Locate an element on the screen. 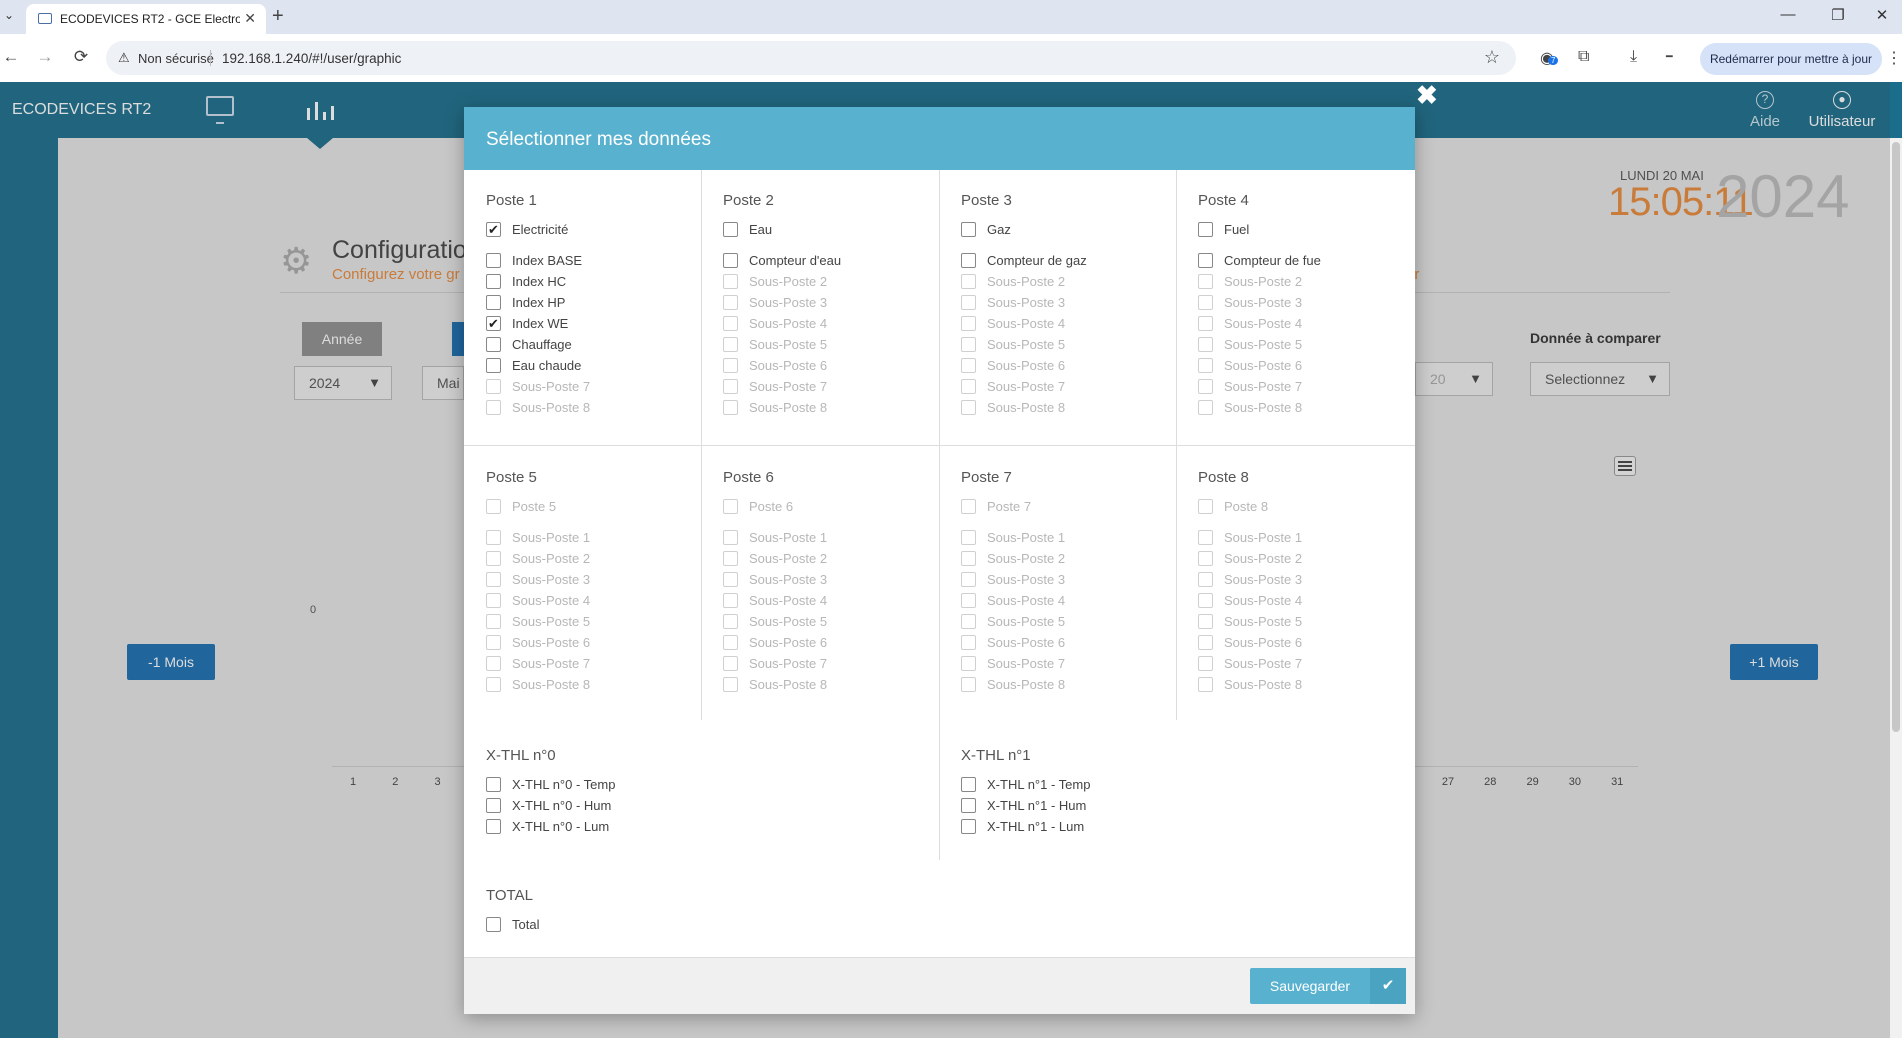 This screenshot has height=1038, width=1902. column-divider is located at coordinates (939, 790).